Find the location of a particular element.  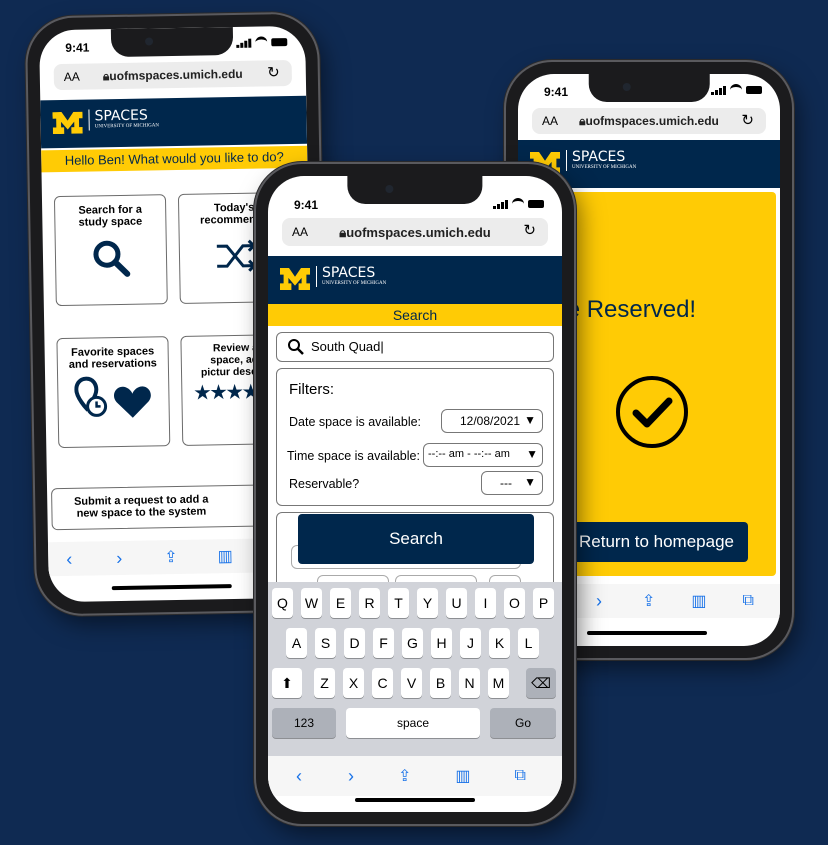

key-f: F is located at coordinates (383, 643).